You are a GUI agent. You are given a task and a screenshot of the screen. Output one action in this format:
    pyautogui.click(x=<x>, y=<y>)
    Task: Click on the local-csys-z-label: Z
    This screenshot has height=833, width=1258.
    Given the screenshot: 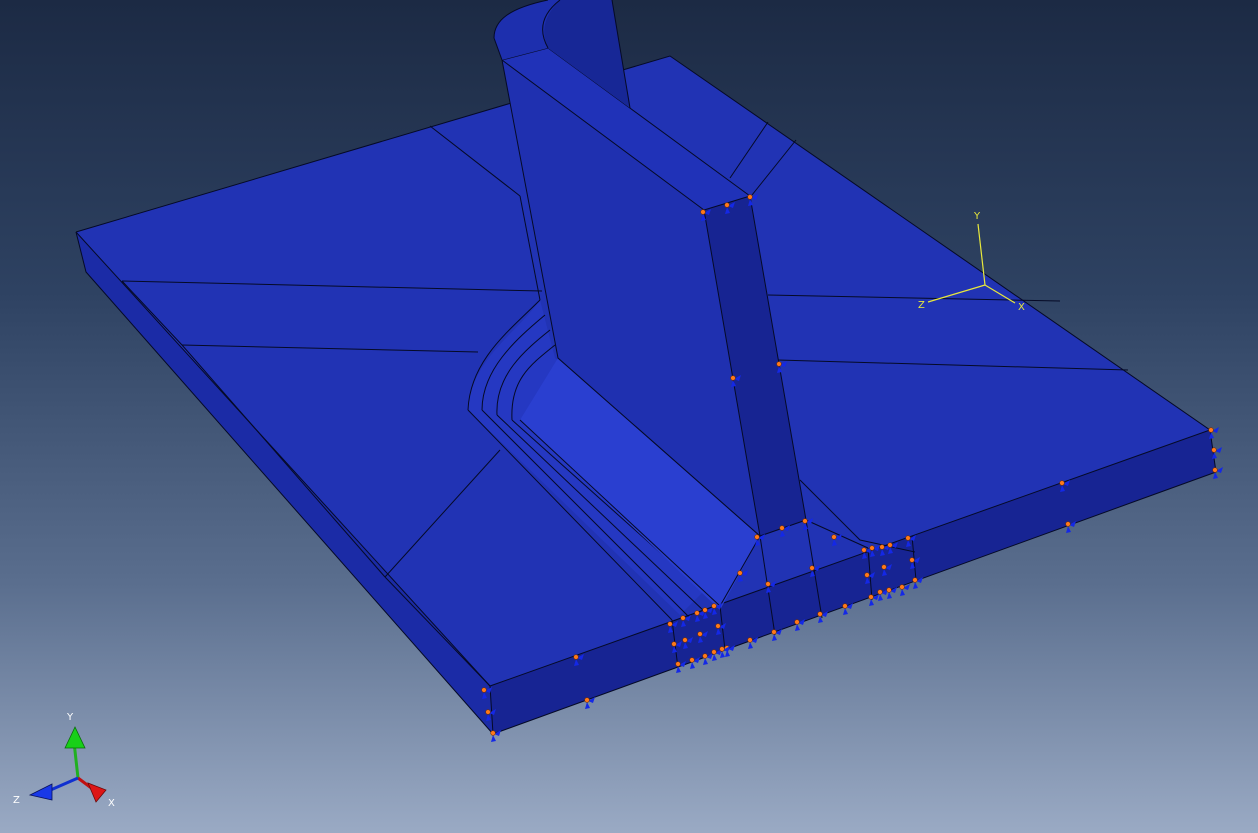 What is the action you would take?
    pyautogui.click(x=921, y=305)
    